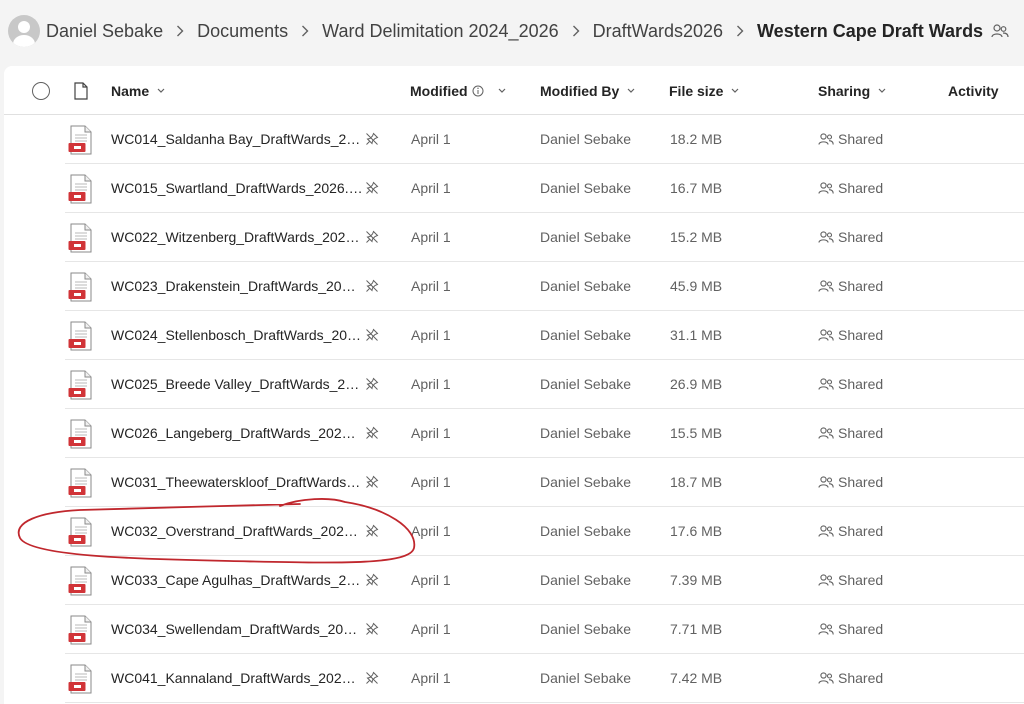 This screenshot has width=1024, height=704. I want to click on file-name-cell: WC015_Swartland_DraftWards_2026.pdf, so click(238, 188).